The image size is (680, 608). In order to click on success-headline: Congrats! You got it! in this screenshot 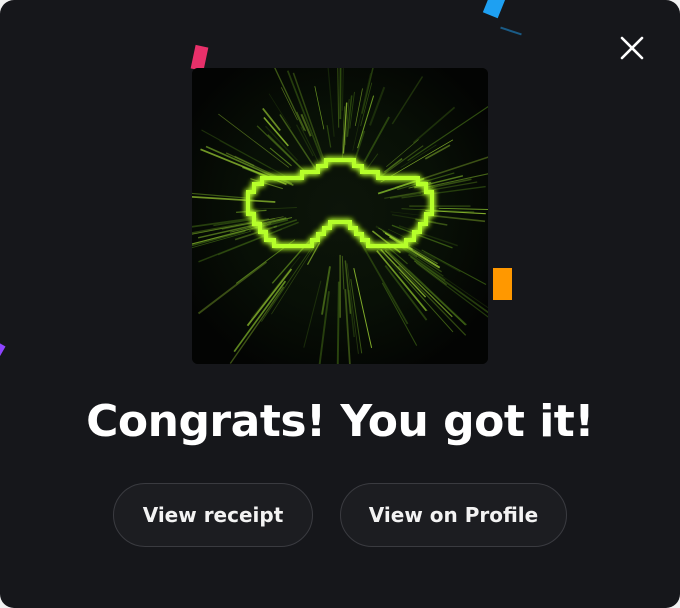, I will do `click(340, 421)`.